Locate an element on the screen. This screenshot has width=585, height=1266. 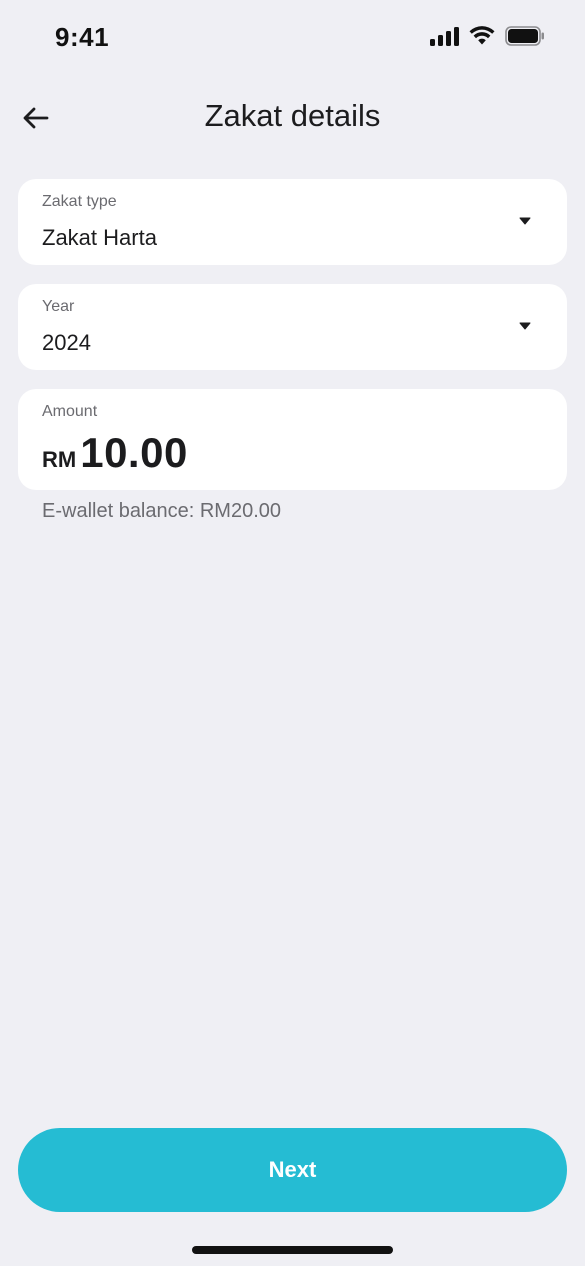
zakat-type-dropdown: Zakat type Zakat Harta is located at coordinates (292, 222).